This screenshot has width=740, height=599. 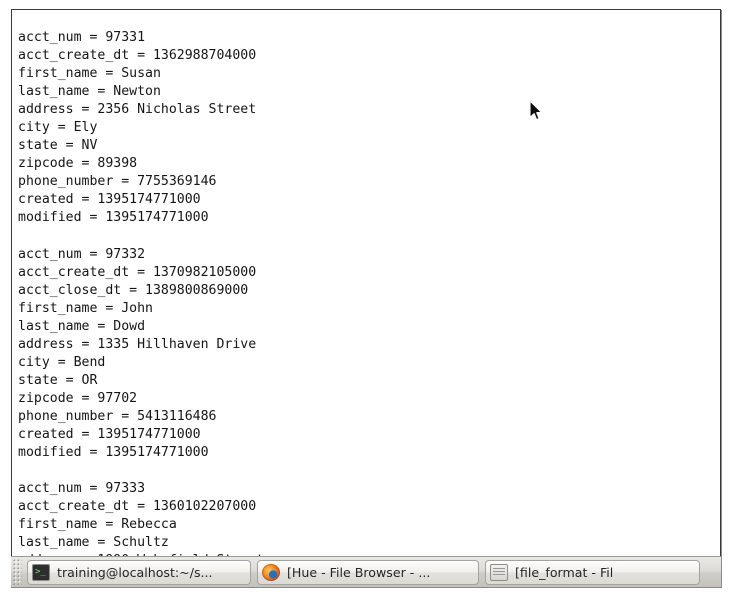 I want to click on terminal-line: acct_create_dt = 1370982105000, so click(x=137, y=272).